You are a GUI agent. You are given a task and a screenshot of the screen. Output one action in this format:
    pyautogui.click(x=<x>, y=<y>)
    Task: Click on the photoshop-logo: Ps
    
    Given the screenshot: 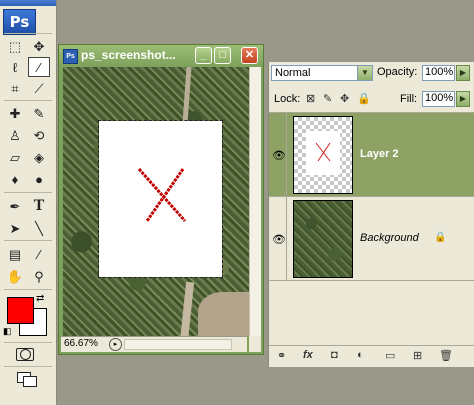 What is the action you would take?
    pyautogui.click(x=19, y=22)
    